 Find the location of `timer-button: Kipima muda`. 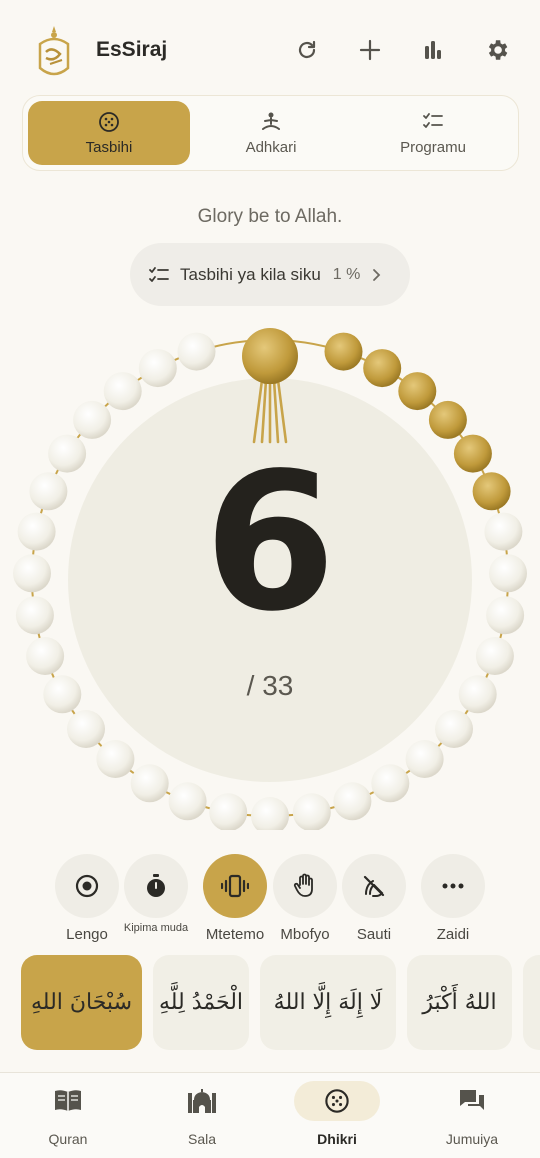

timer-button: Kipima muda is located at coordinates (156, 894).